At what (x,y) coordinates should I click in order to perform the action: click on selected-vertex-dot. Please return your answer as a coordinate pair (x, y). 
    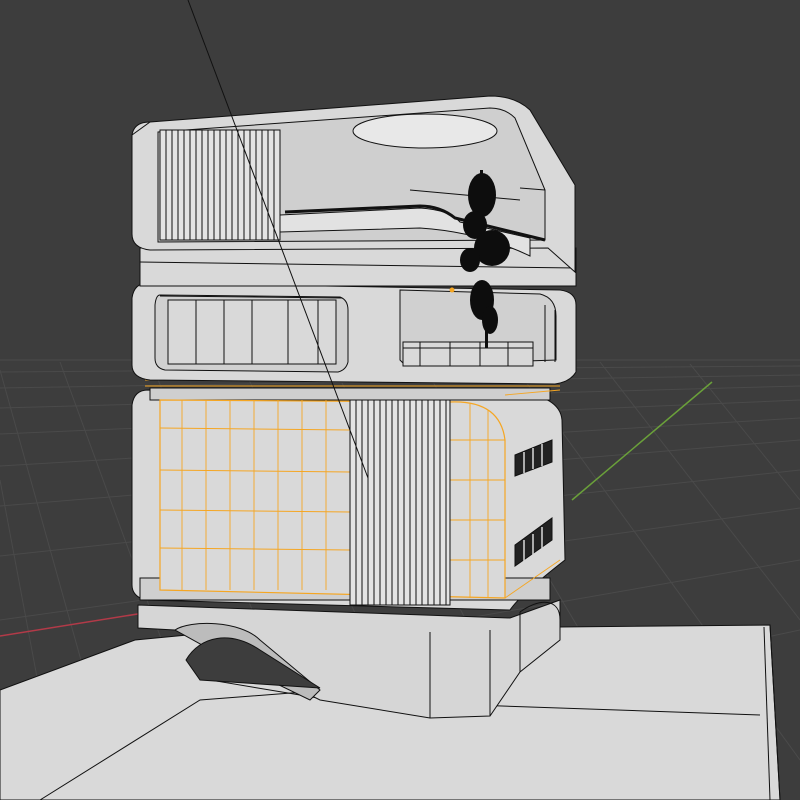
    Looking at the image, I should click on (452, 290).